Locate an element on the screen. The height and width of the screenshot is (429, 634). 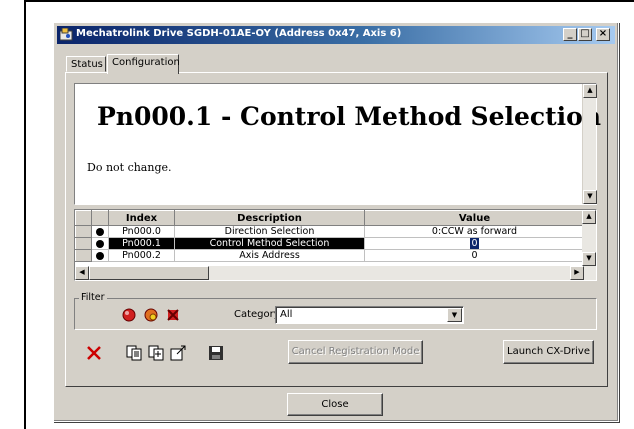
cell-index: Pn000.2 is located at coordinates (141, 255).